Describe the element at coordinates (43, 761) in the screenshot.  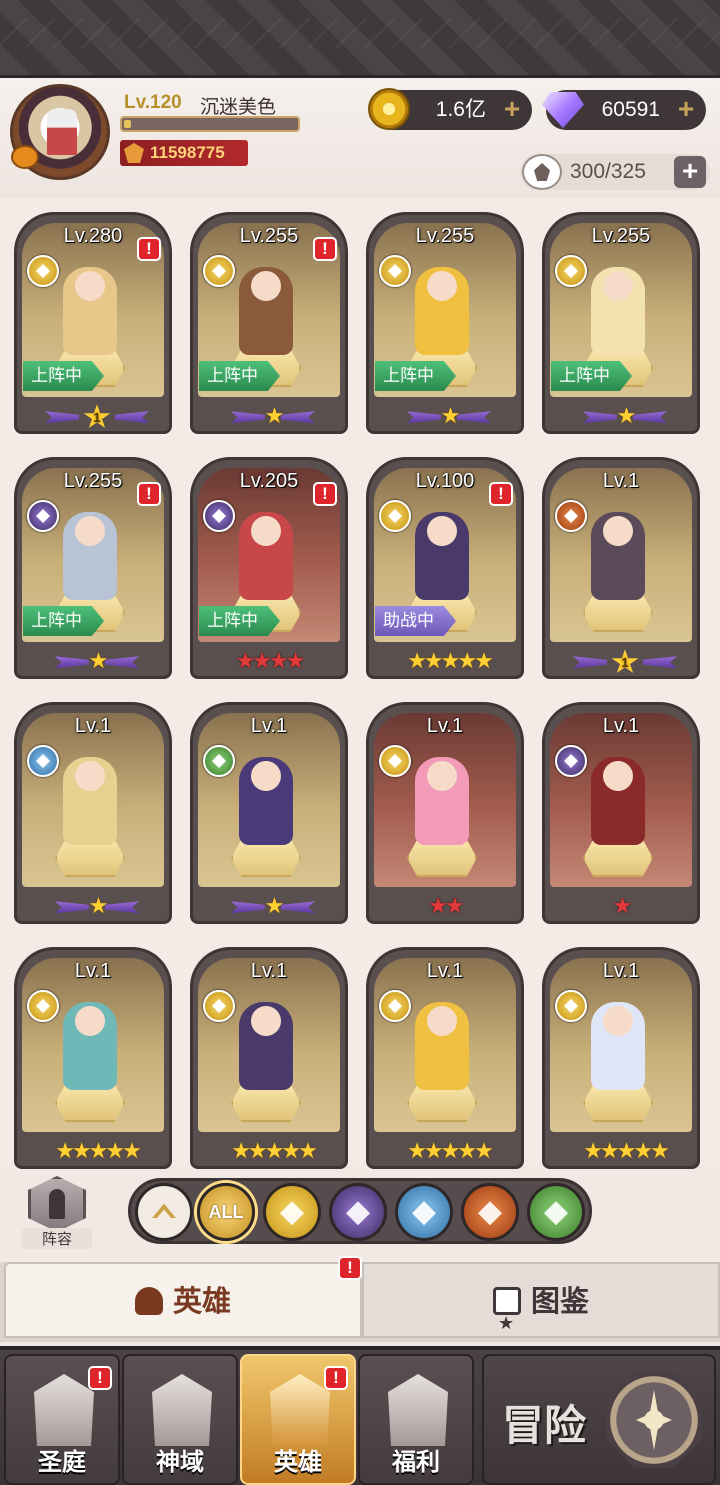
I see `holy-faction-icon` at that location.